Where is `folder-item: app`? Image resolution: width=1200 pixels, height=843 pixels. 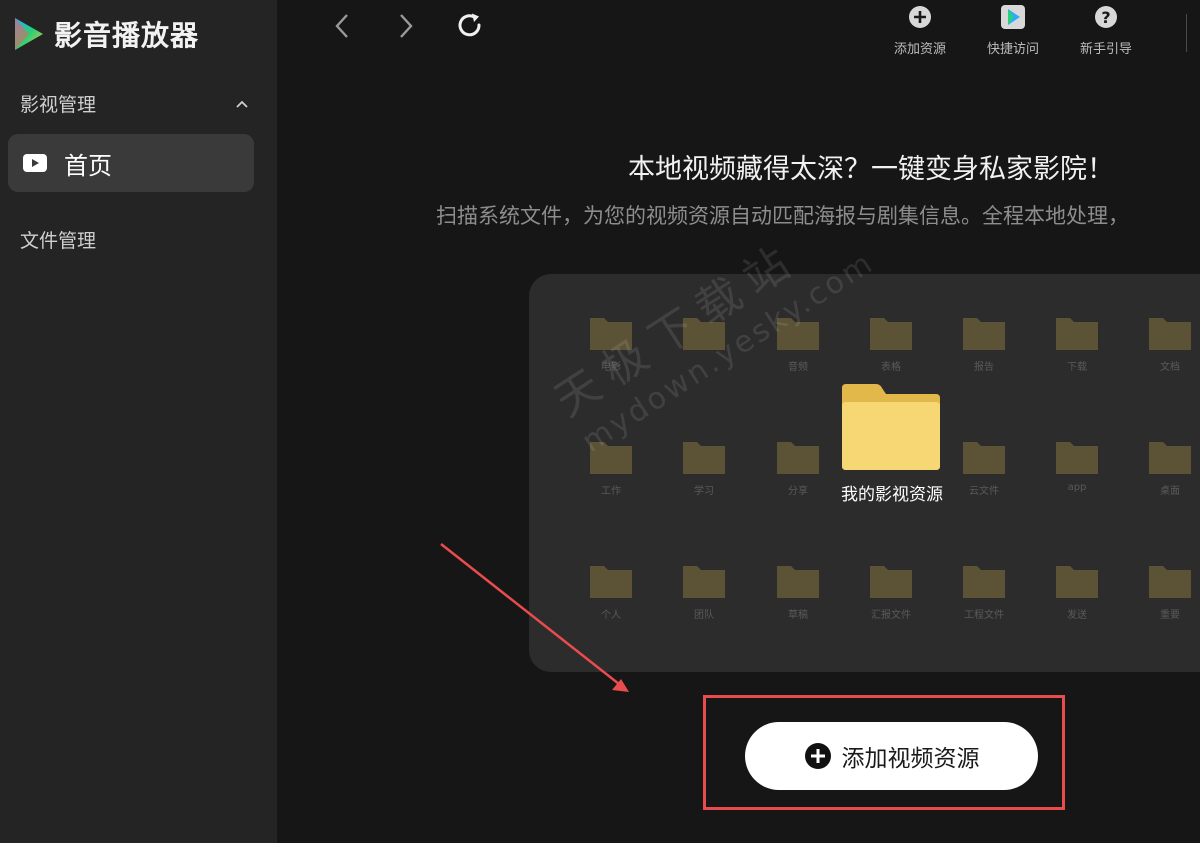 folder-item: app is located at coordinates (1077, 465).